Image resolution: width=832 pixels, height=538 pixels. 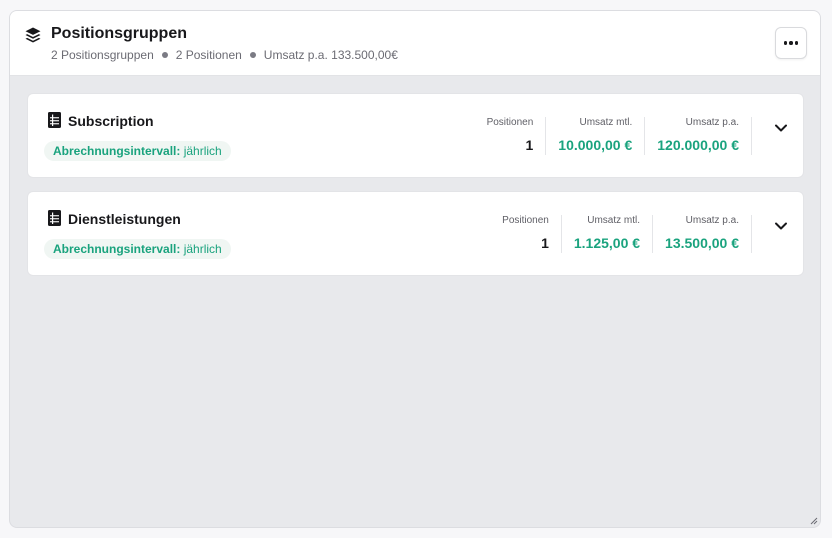 I want to click on stat-revenue-yearly: Umsatz p.a. 13.500,00 €, so click(x=701, y=234).